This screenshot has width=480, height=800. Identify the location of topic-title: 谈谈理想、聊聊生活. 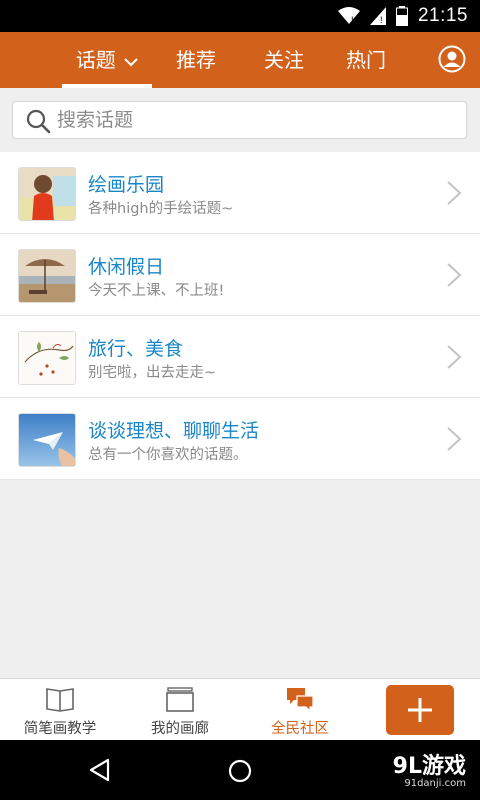
(174, 431).